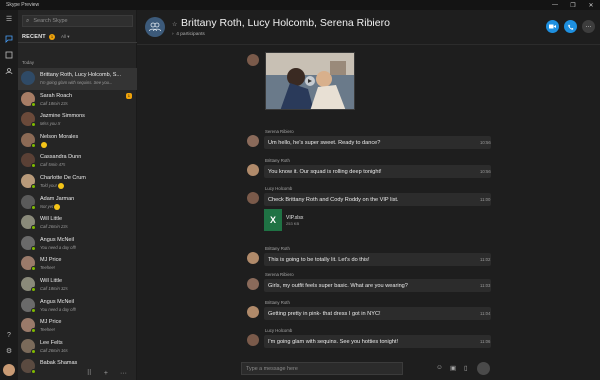  Describe the element at coordinates (273, 220) in the screenshot. I see `excel-icon: X` at that location.